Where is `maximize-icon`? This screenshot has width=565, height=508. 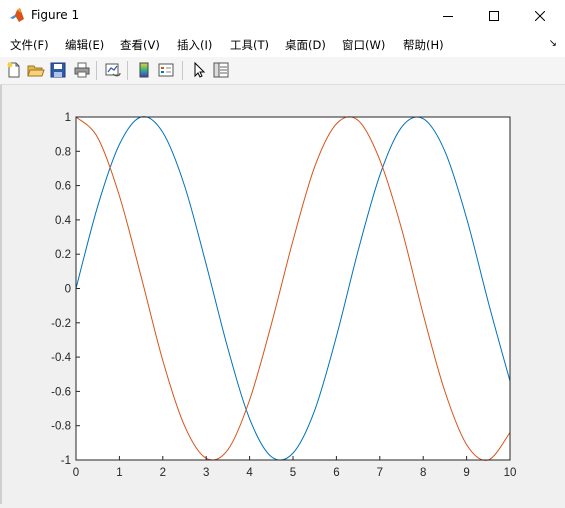 maximize-icon is located at coordinates (494, 15).